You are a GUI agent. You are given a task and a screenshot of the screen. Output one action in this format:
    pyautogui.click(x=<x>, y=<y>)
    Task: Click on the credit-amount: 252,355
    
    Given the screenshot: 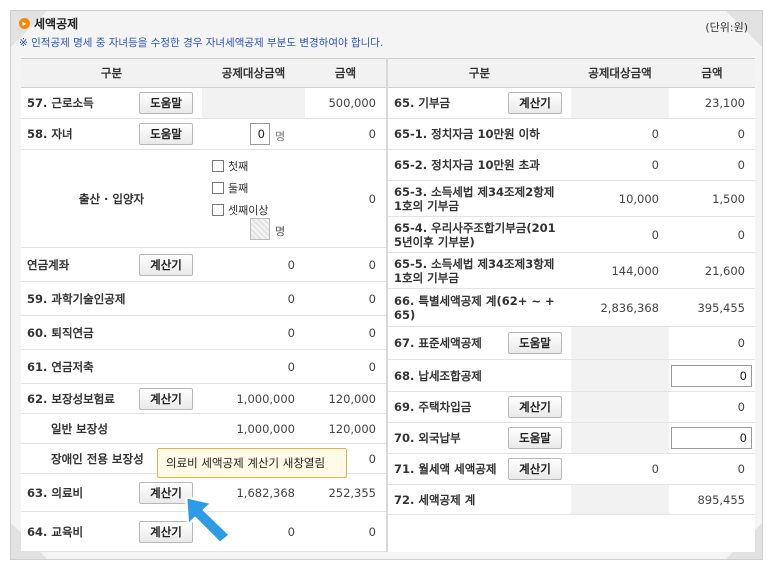 What is the action you would take?
    pyautogui.click(x=345, y=493)
    